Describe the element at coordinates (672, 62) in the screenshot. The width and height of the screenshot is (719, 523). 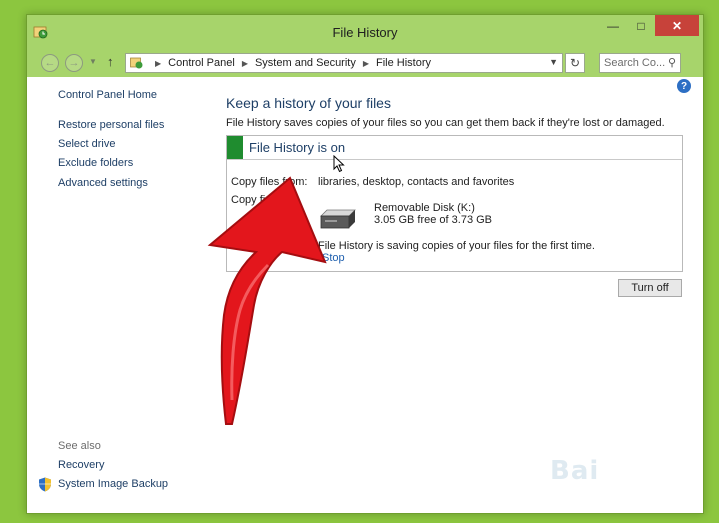
I see `search-icon: ⚲` at that location.